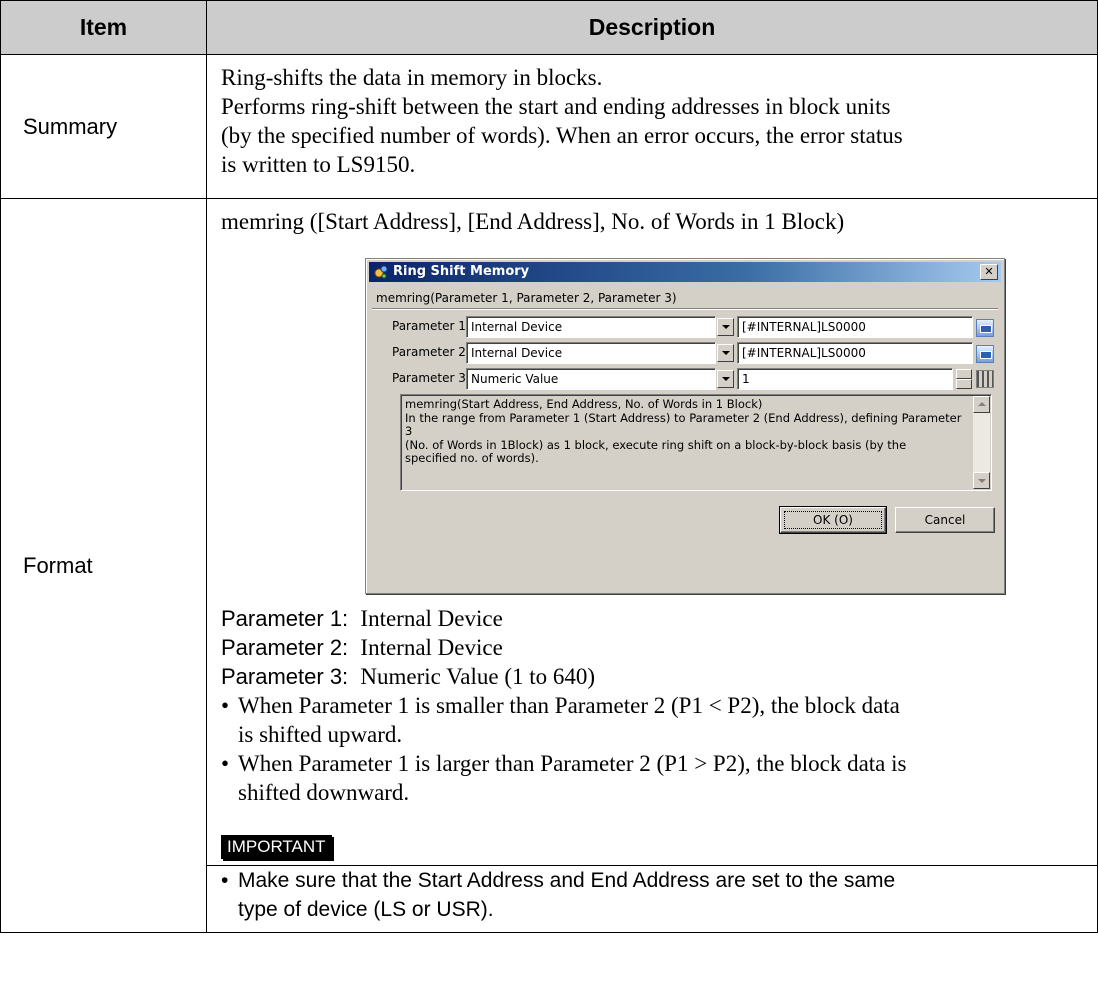  What do you see at coordinates (591, 353) in the screenshot?
I see `param2-type-select: Internal Device` at bounding box center [591, 353].